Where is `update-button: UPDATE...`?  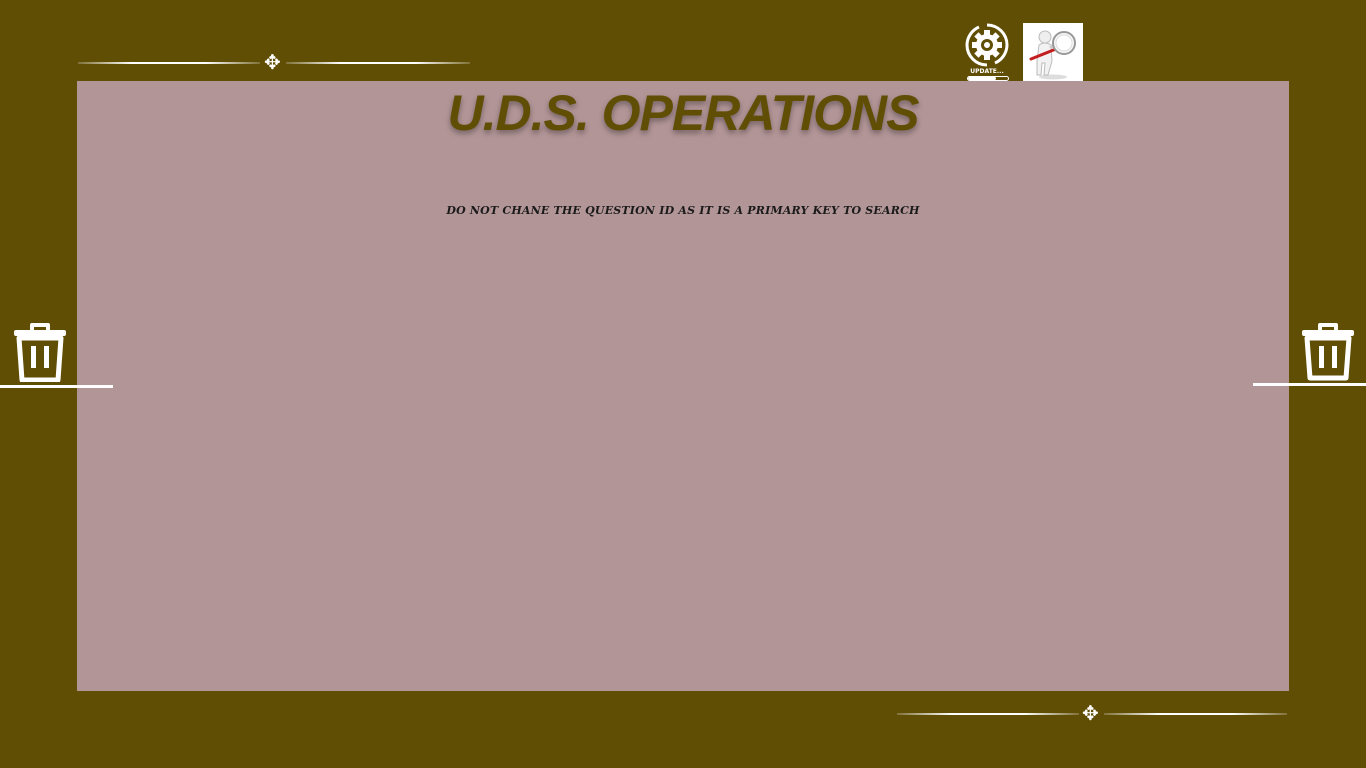
update-button: UPDATE... is located at coordinates (987, 51).